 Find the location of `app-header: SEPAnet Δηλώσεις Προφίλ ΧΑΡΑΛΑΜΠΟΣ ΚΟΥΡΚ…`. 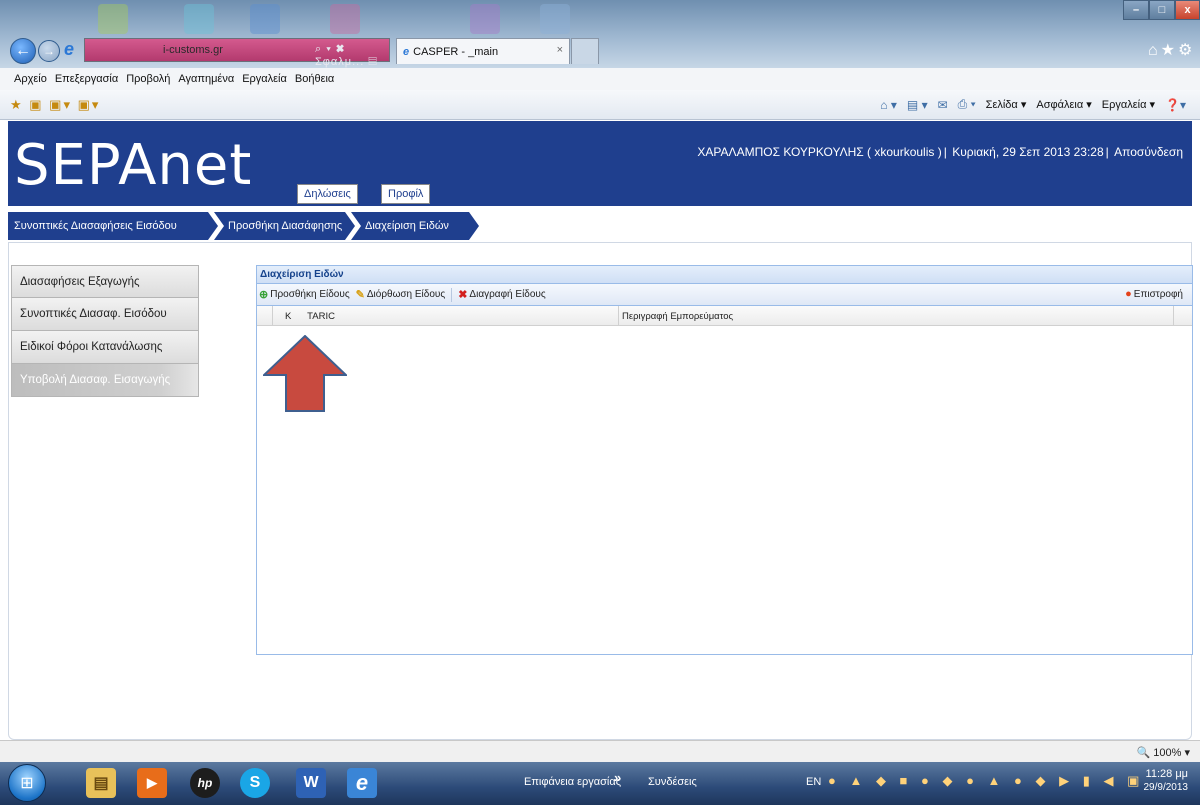

app-header: SEPAnet Δηλώσεις Προφίλ ΧΑΡΑΛΑΜΠΟΣ ΚΟΥΡΚ… is located at coordinates (600, 163).